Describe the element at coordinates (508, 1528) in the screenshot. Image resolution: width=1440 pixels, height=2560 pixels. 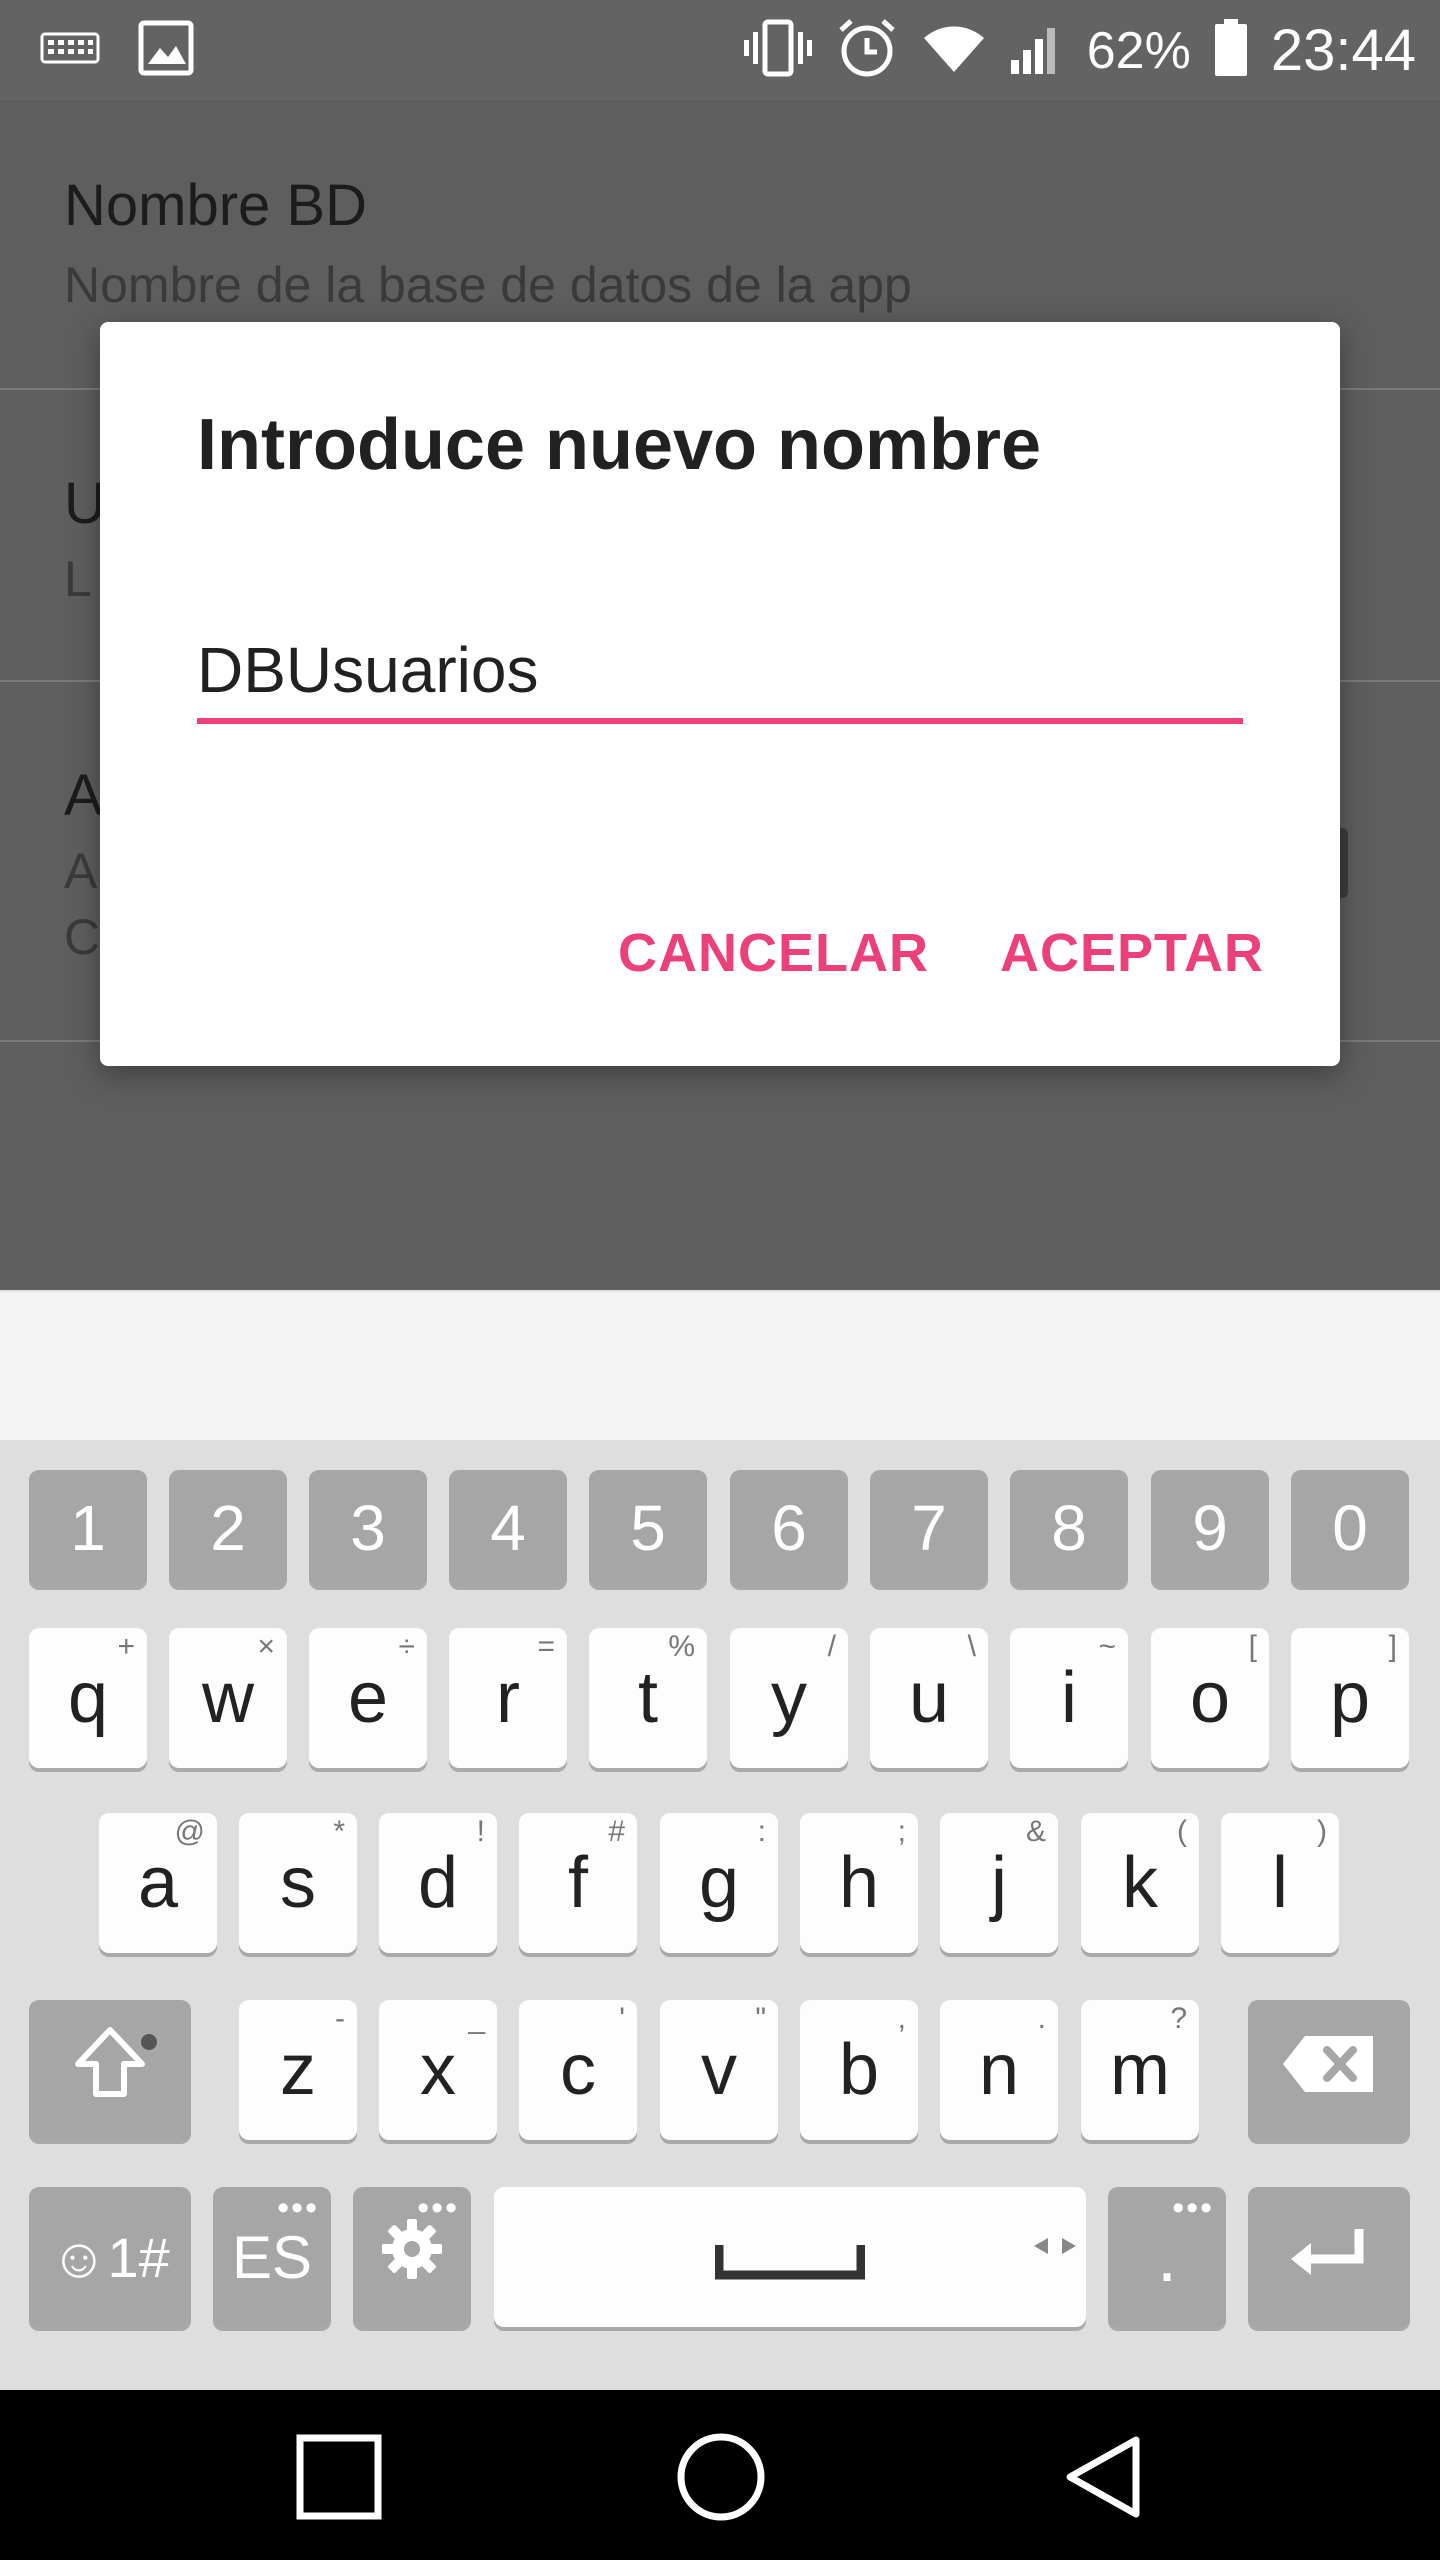
I see `key-4: 4` at that location.